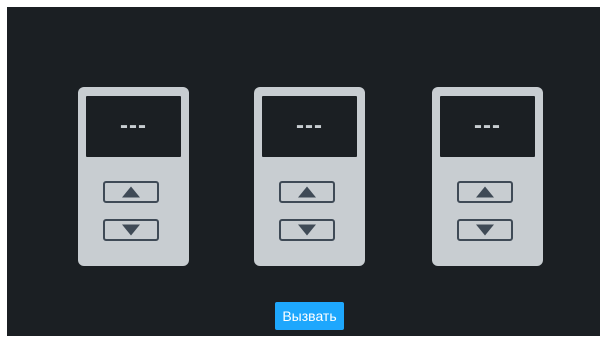 The height and width of the screenshot is (337, 607). I want to click on floor-display-3: ---, so click(487, 126).